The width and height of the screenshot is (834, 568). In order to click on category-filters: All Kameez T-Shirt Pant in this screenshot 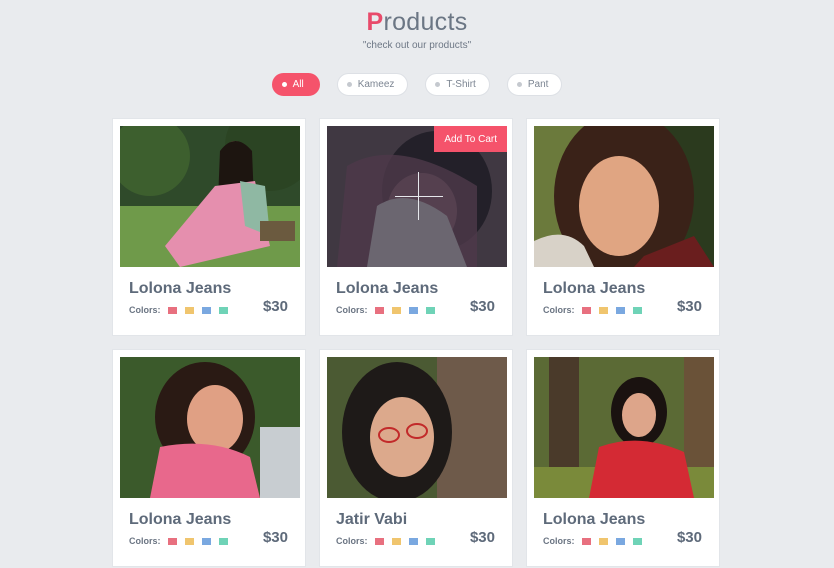, I will do `click(417, 84)`.